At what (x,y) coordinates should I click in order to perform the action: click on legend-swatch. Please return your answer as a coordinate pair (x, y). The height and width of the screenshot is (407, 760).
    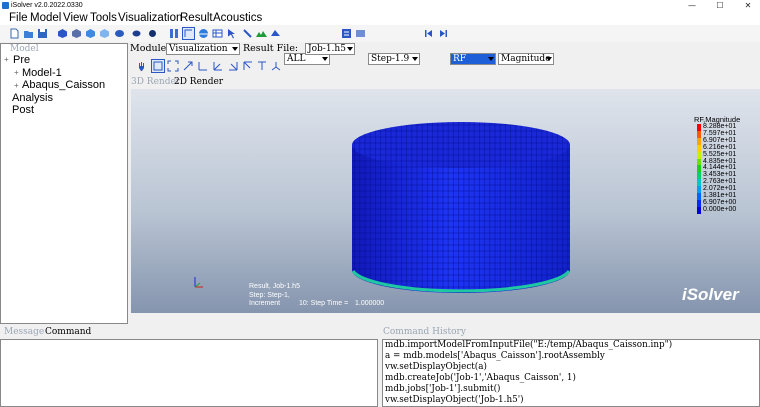
    Looking at the image, I should click on (699, 210).